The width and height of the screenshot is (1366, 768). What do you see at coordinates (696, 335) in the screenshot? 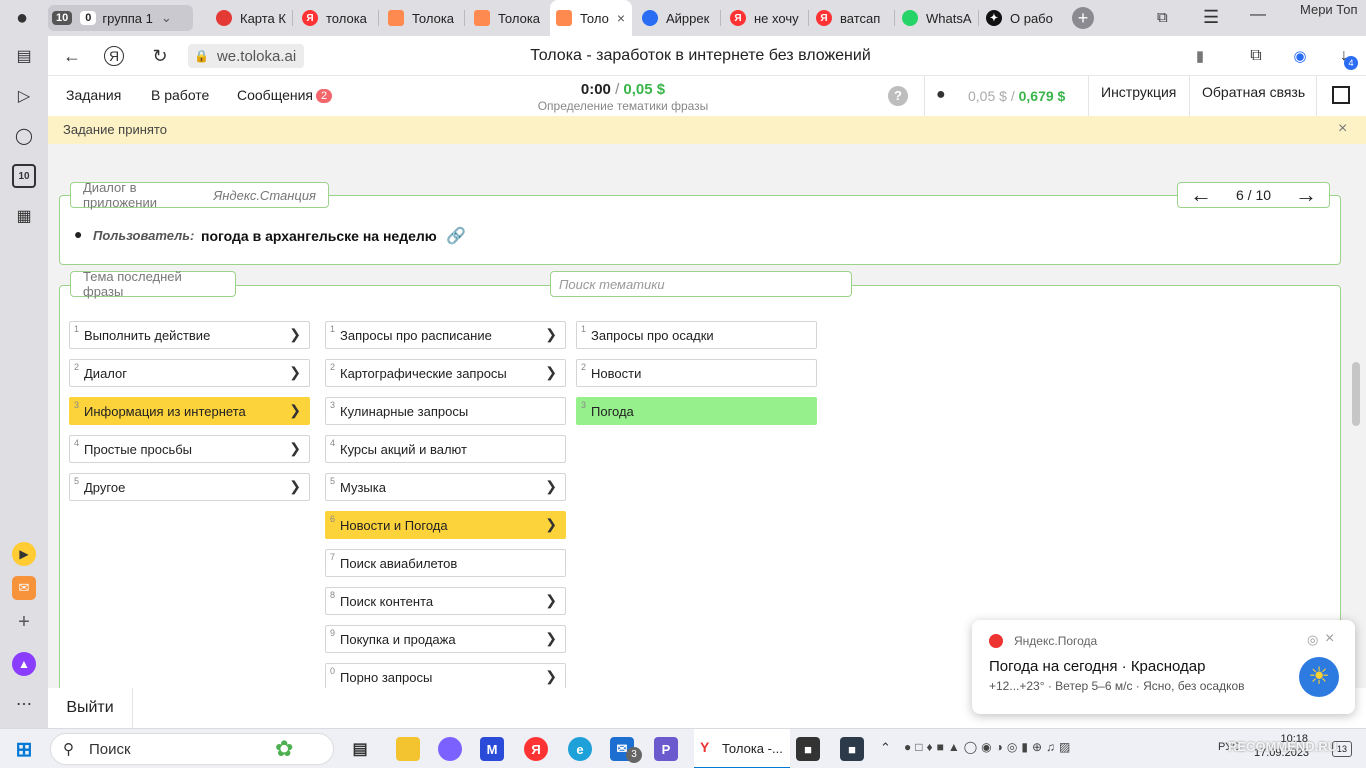
I see `final-topic-option: 1 Запросы про осадки` at bounding box center [696, 335].